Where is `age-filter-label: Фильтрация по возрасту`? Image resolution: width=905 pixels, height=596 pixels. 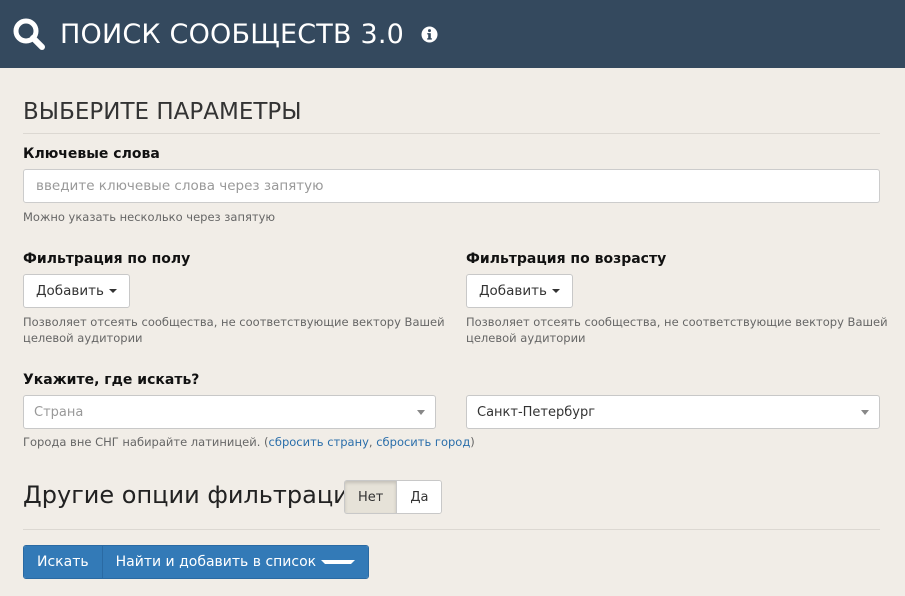 age-filter-label: Фильтрация по возрасту is located at coordinates (566, 259).